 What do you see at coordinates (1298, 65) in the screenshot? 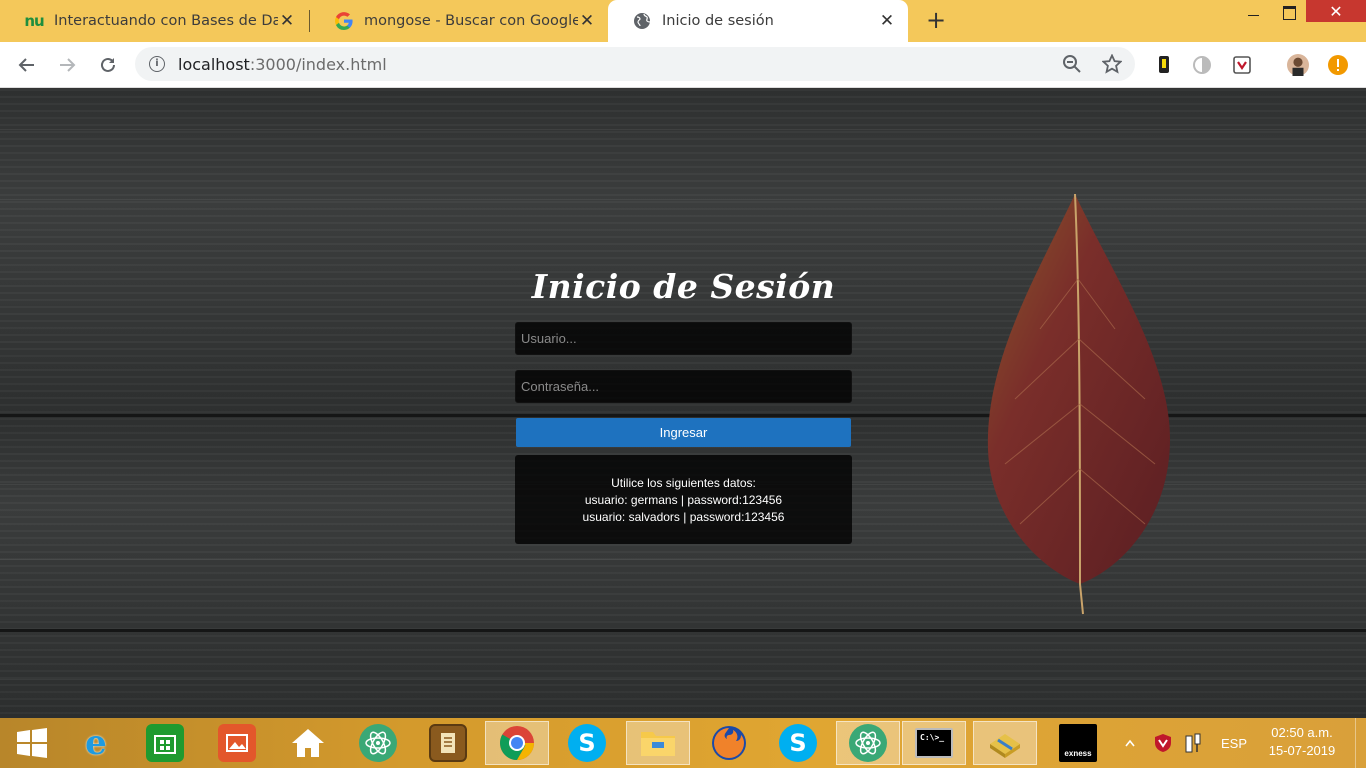
I see `profile-avatar-icon` at bounding box center [1298, 65].